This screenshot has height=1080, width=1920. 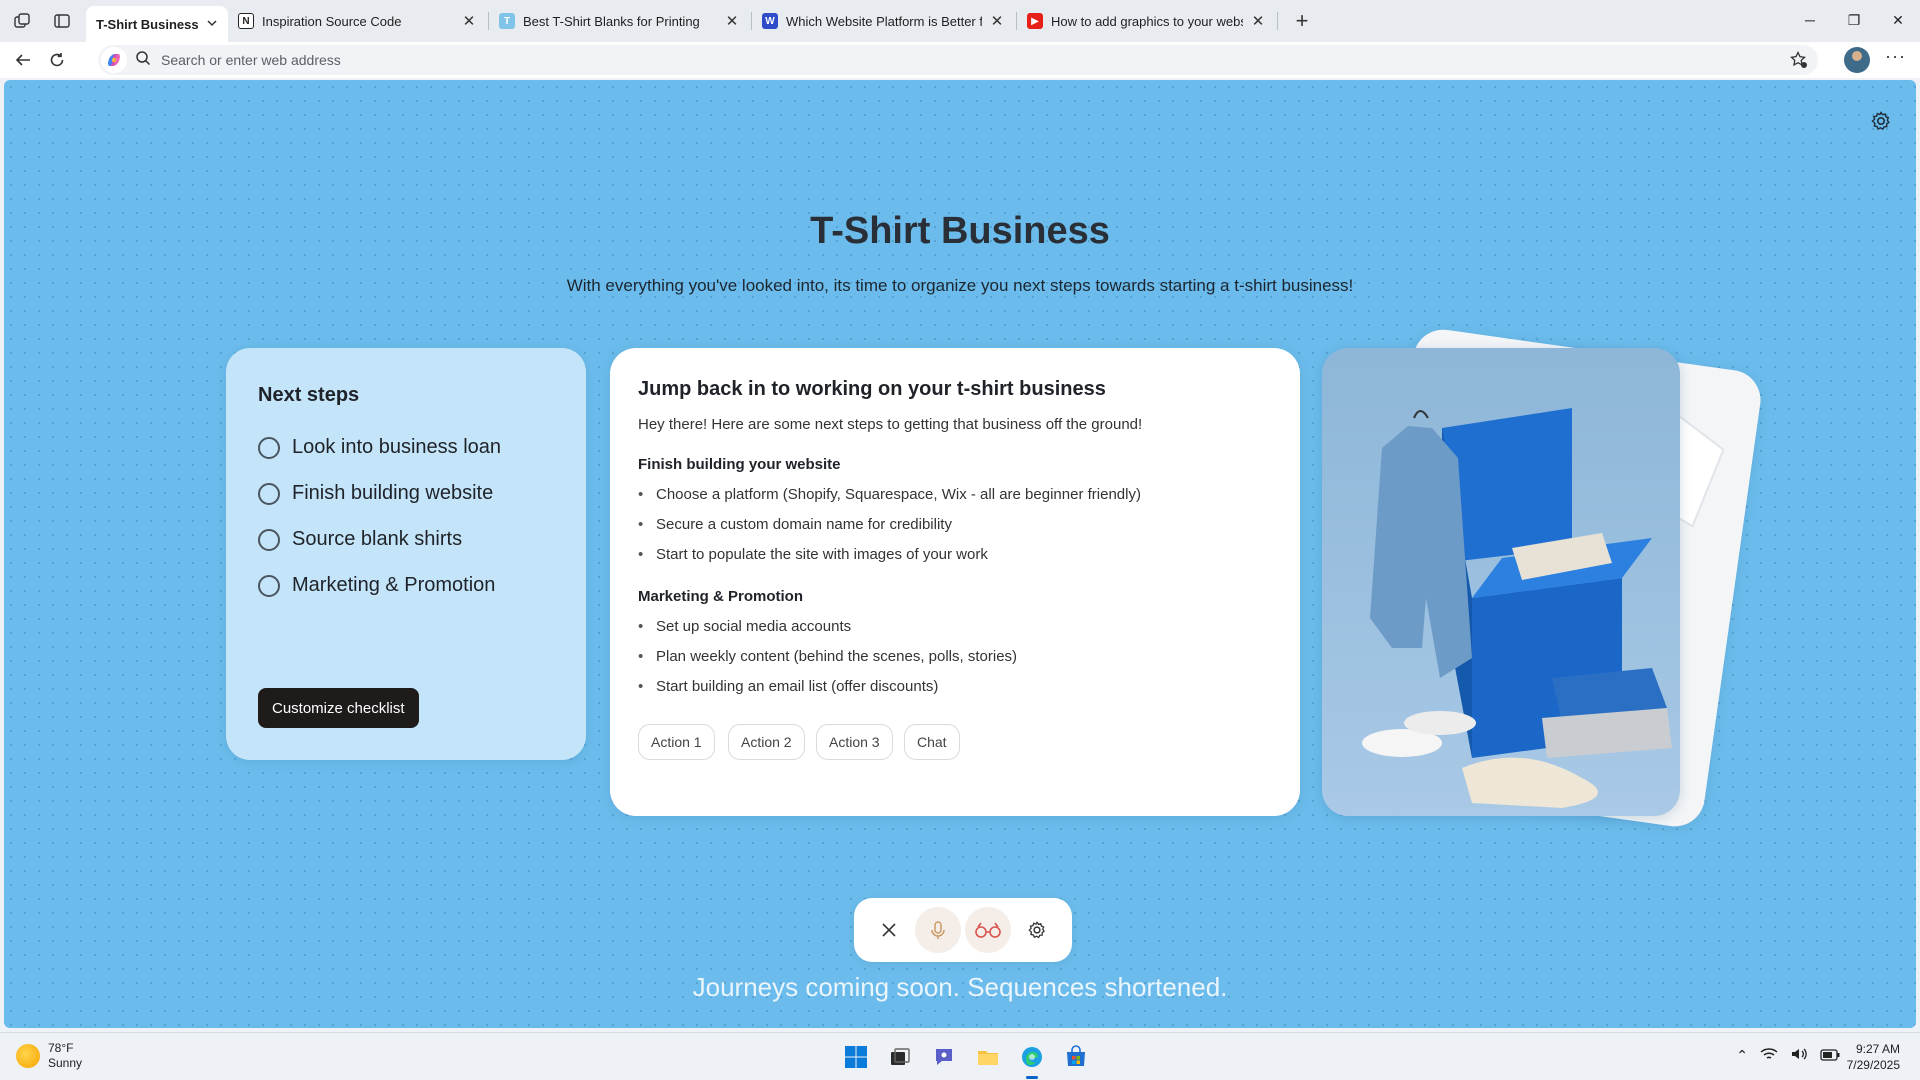 I want to click on tab-title: How to add graphics to your websit, so click(x=1147, y=21).